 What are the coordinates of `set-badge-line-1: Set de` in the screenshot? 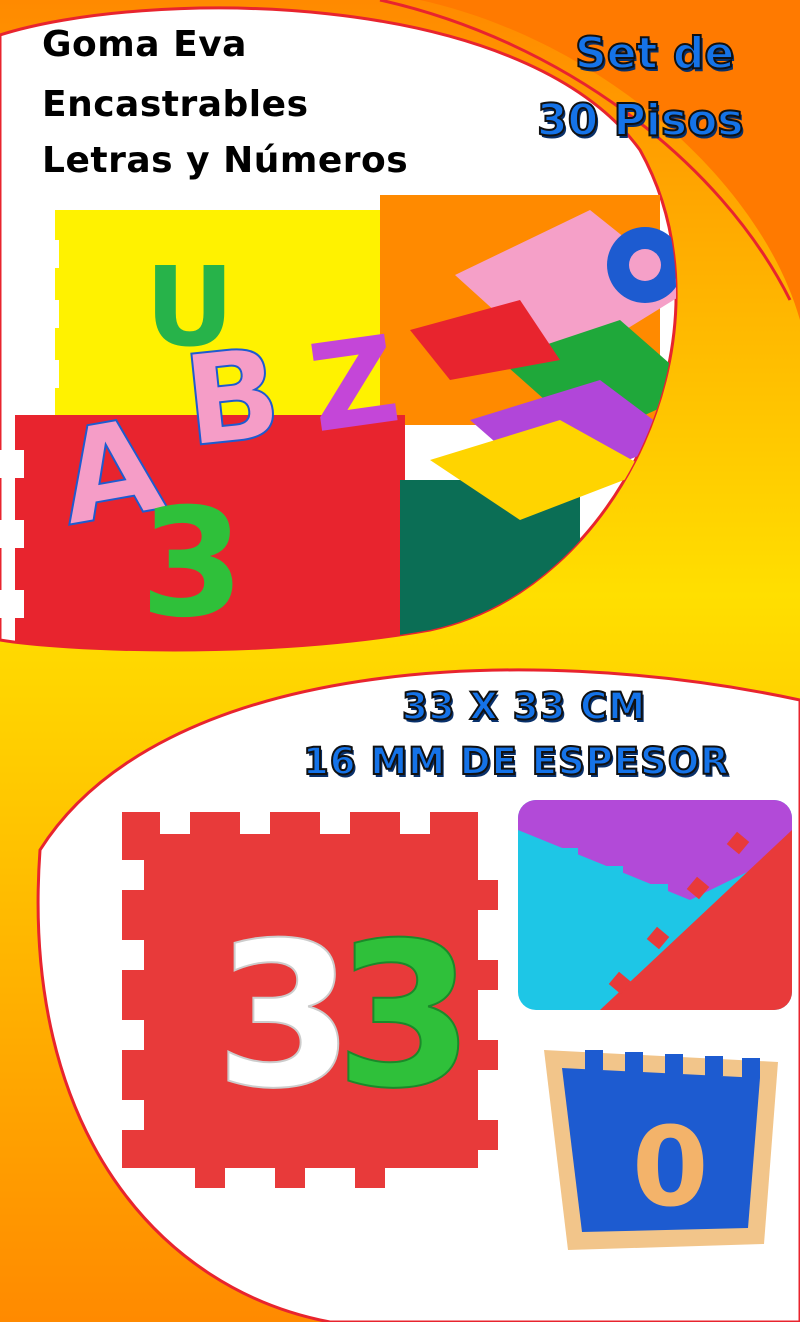 It's located at (654, 53).